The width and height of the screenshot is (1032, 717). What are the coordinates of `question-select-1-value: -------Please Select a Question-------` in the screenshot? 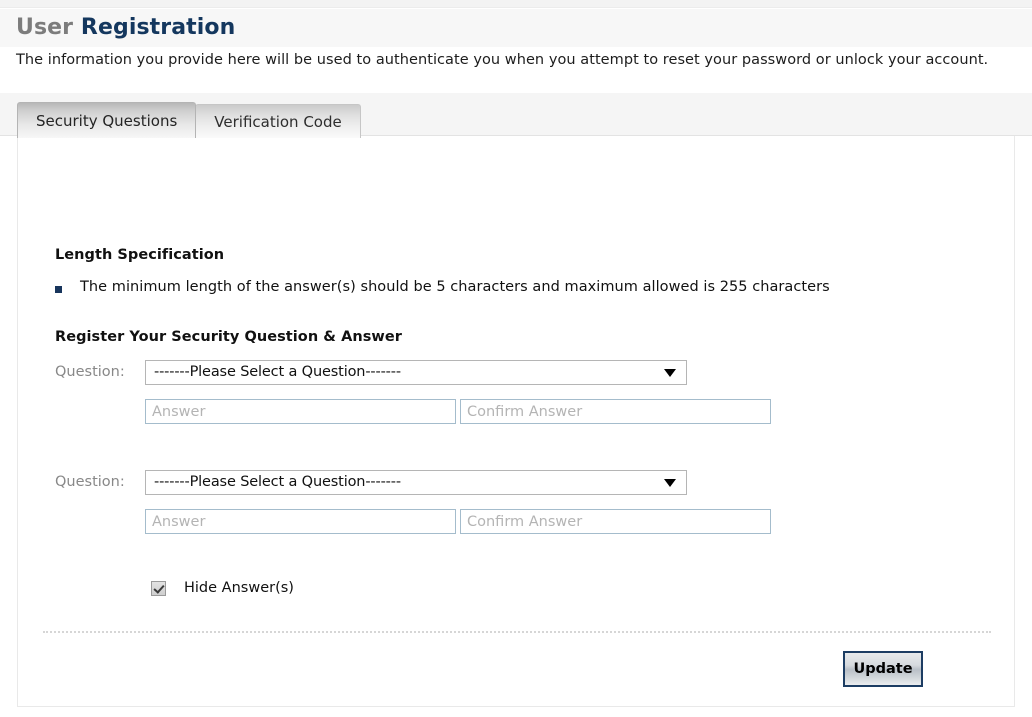 It's located at (277, 372).